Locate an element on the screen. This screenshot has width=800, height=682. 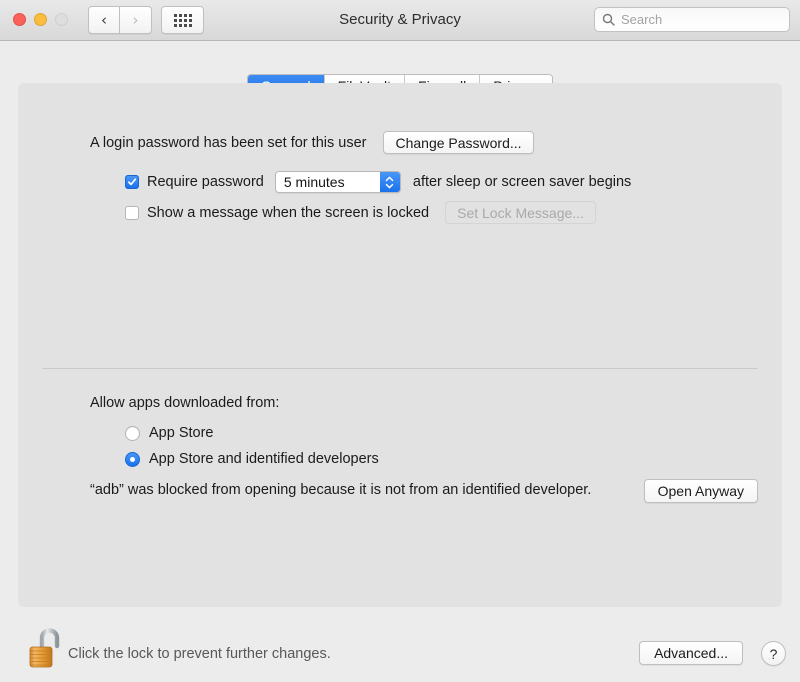
allow-apps-heading-row: Allow apps downloaded from: is located at coordinates (184, 403).